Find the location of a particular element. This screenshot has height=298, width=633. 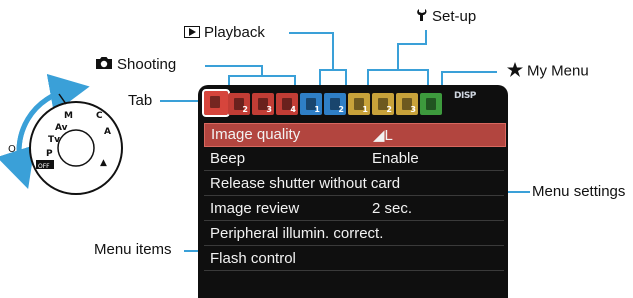

my-menu-label: My Menu is located at coordinates (548, 71).